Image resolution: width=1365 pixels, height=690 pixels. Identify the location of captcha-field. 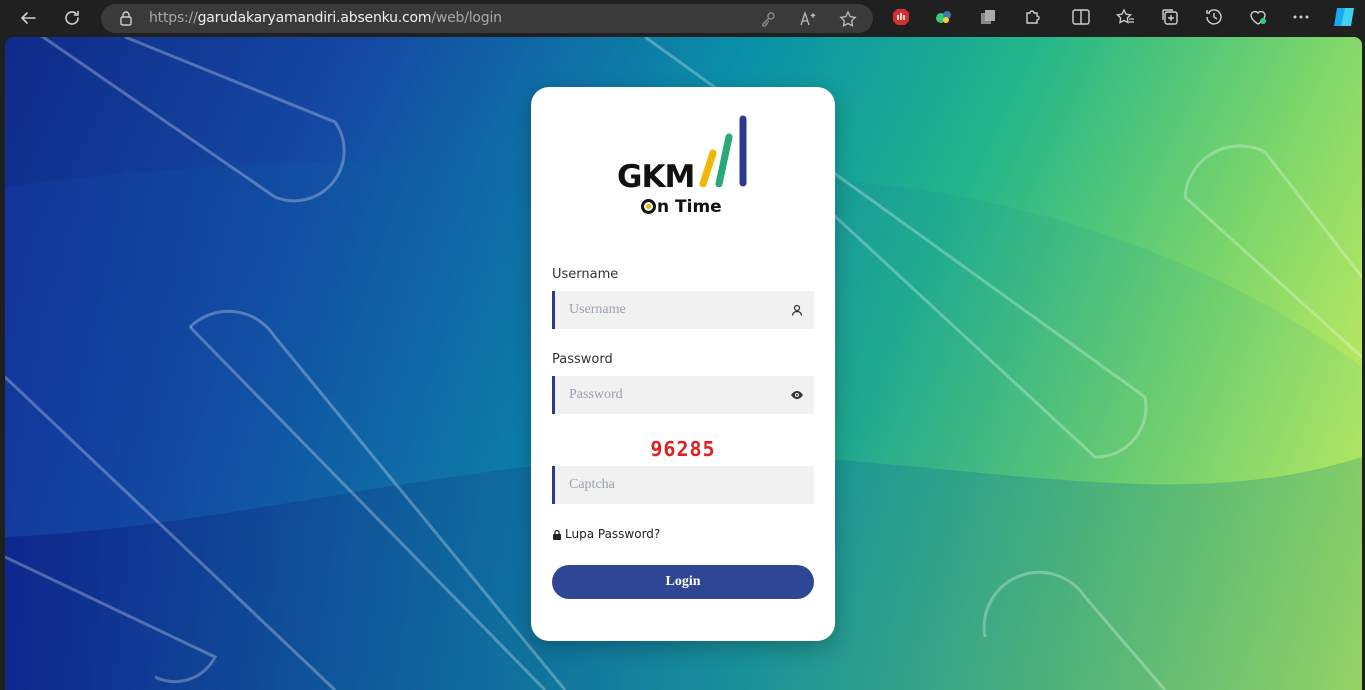
(683, 485).